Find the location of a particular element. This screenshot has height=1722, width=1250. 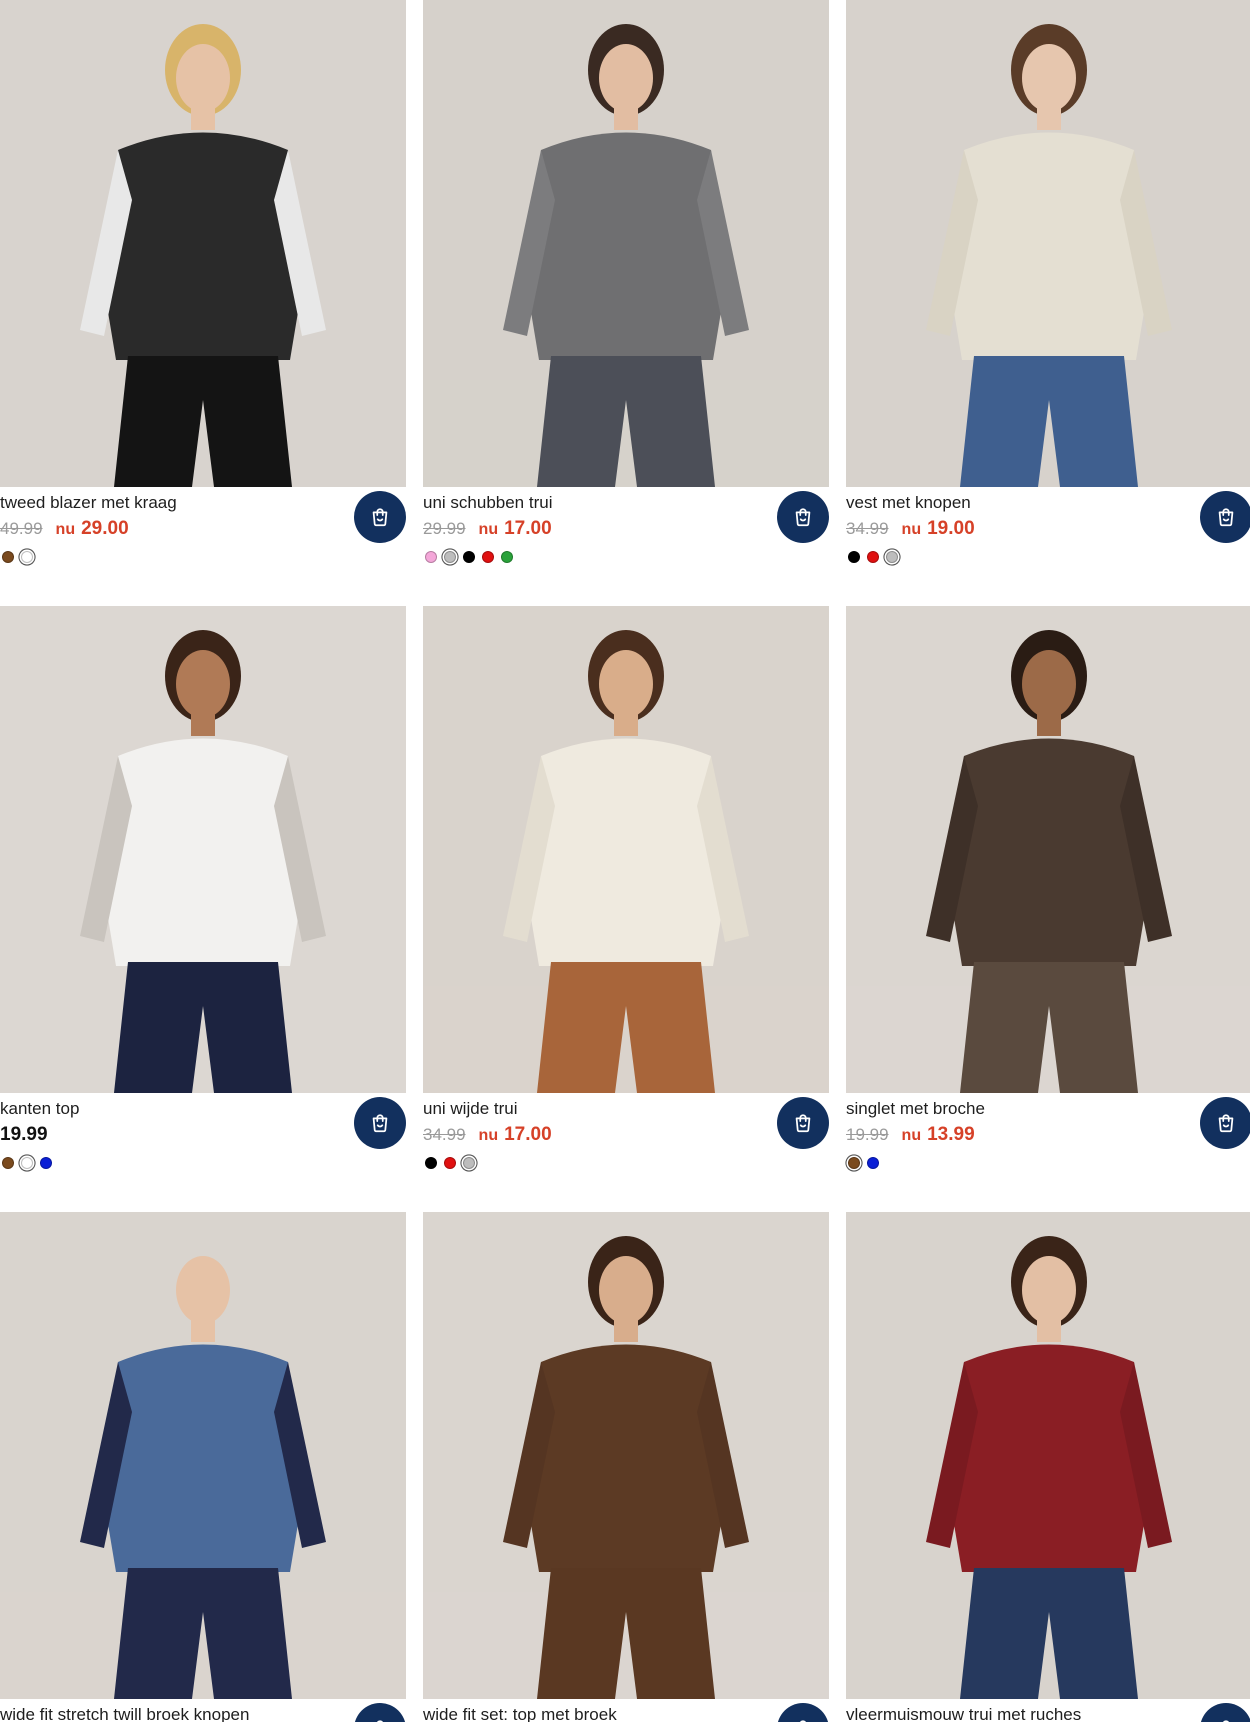

product-card: wide fit stretch twill broek knopen is located at coordinates (203, 1467).